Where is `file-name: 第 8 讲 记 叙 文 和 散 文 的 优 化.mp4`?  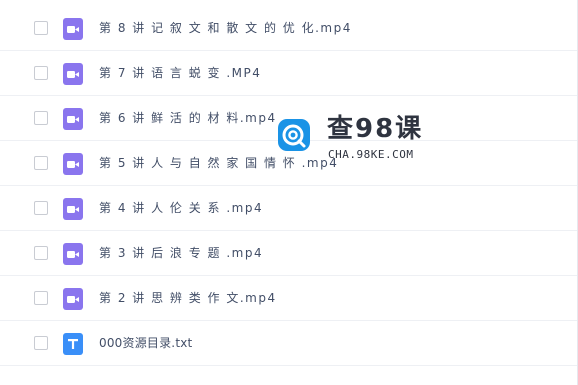 file-name: 第 8 讲 记 叙 文 和 散 文 的 优 化.mp4 is located at coordinates (225, 28).